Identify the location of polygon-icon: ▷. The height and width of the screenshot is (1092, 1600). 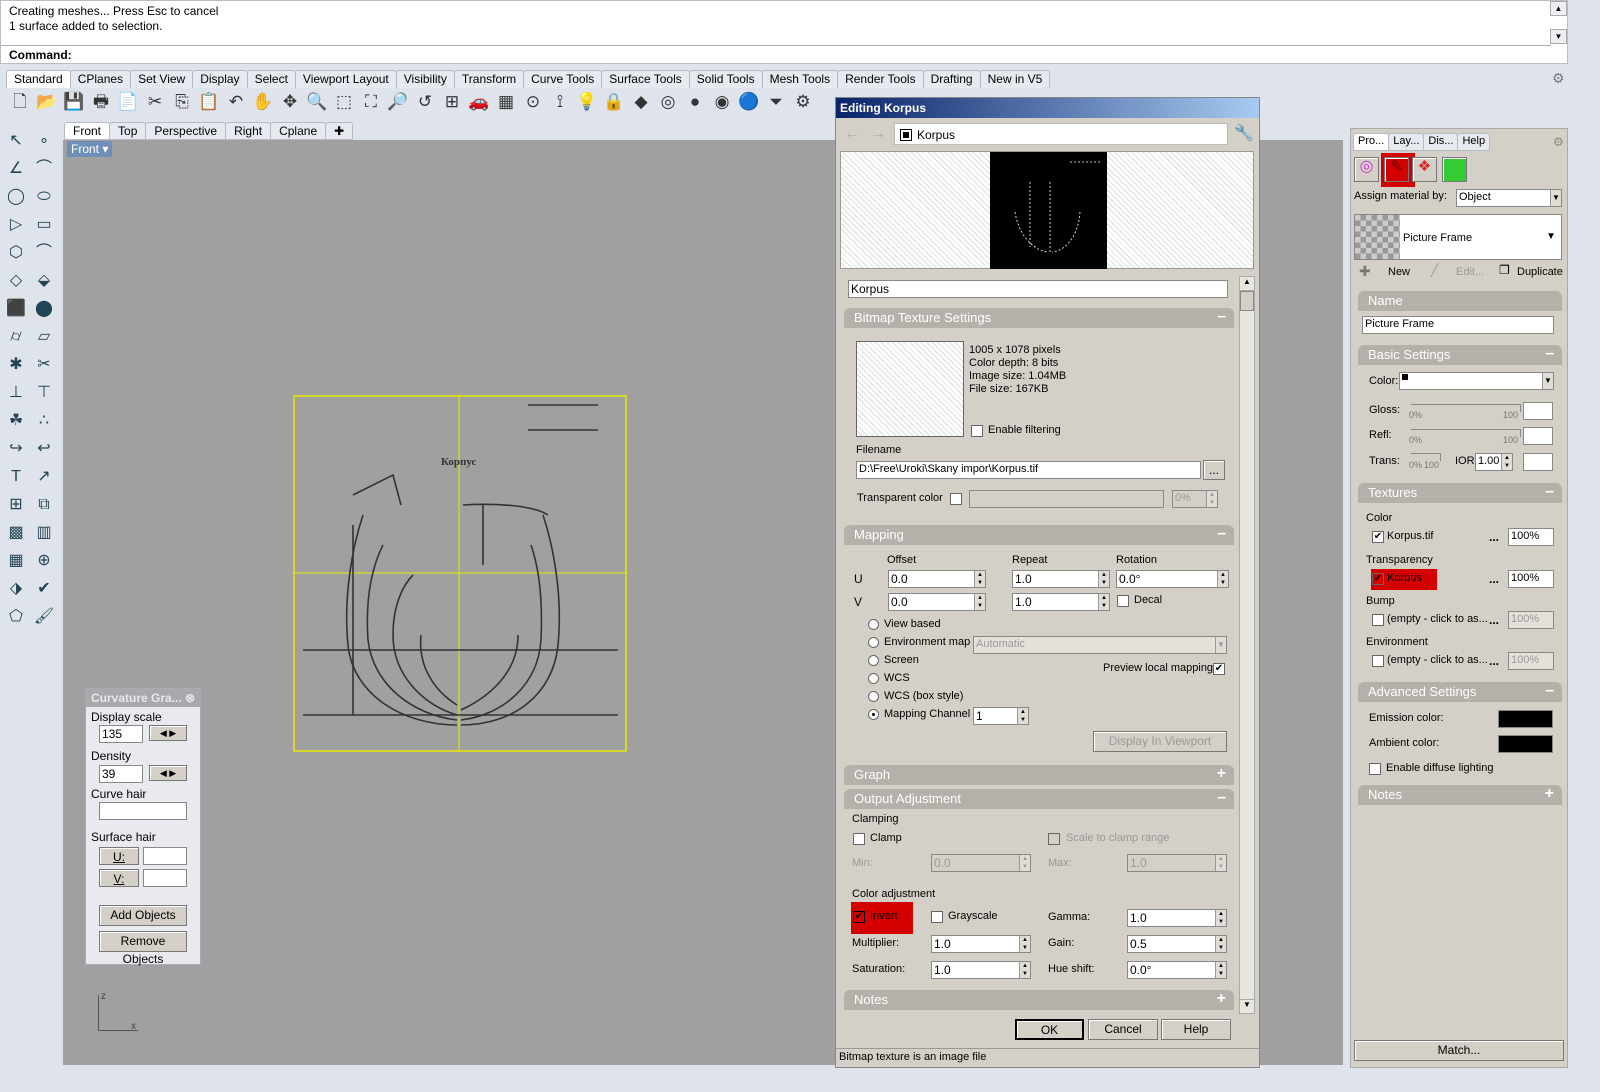
(16, 224).